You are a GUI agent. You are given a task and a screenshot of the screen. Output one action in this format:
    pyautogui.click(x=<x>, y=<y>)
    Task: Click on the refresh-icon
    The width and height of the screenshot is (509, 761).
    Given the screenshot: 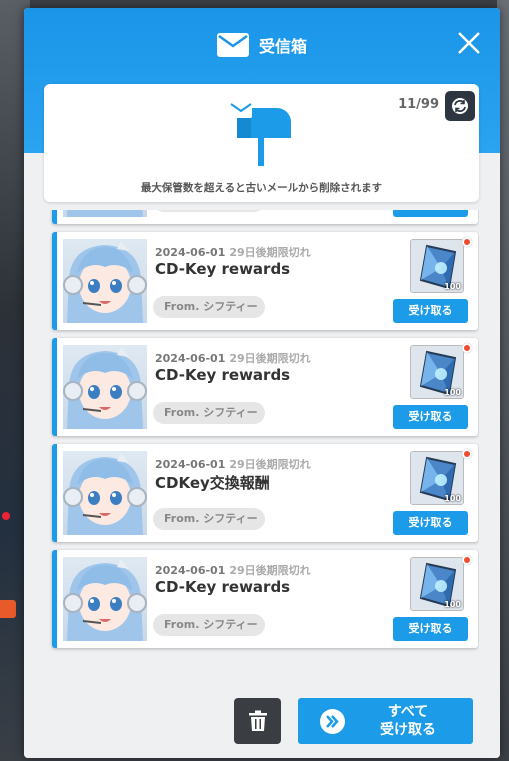 What is the action you would take?
    pyautogui.click(x=460, y=106)
    